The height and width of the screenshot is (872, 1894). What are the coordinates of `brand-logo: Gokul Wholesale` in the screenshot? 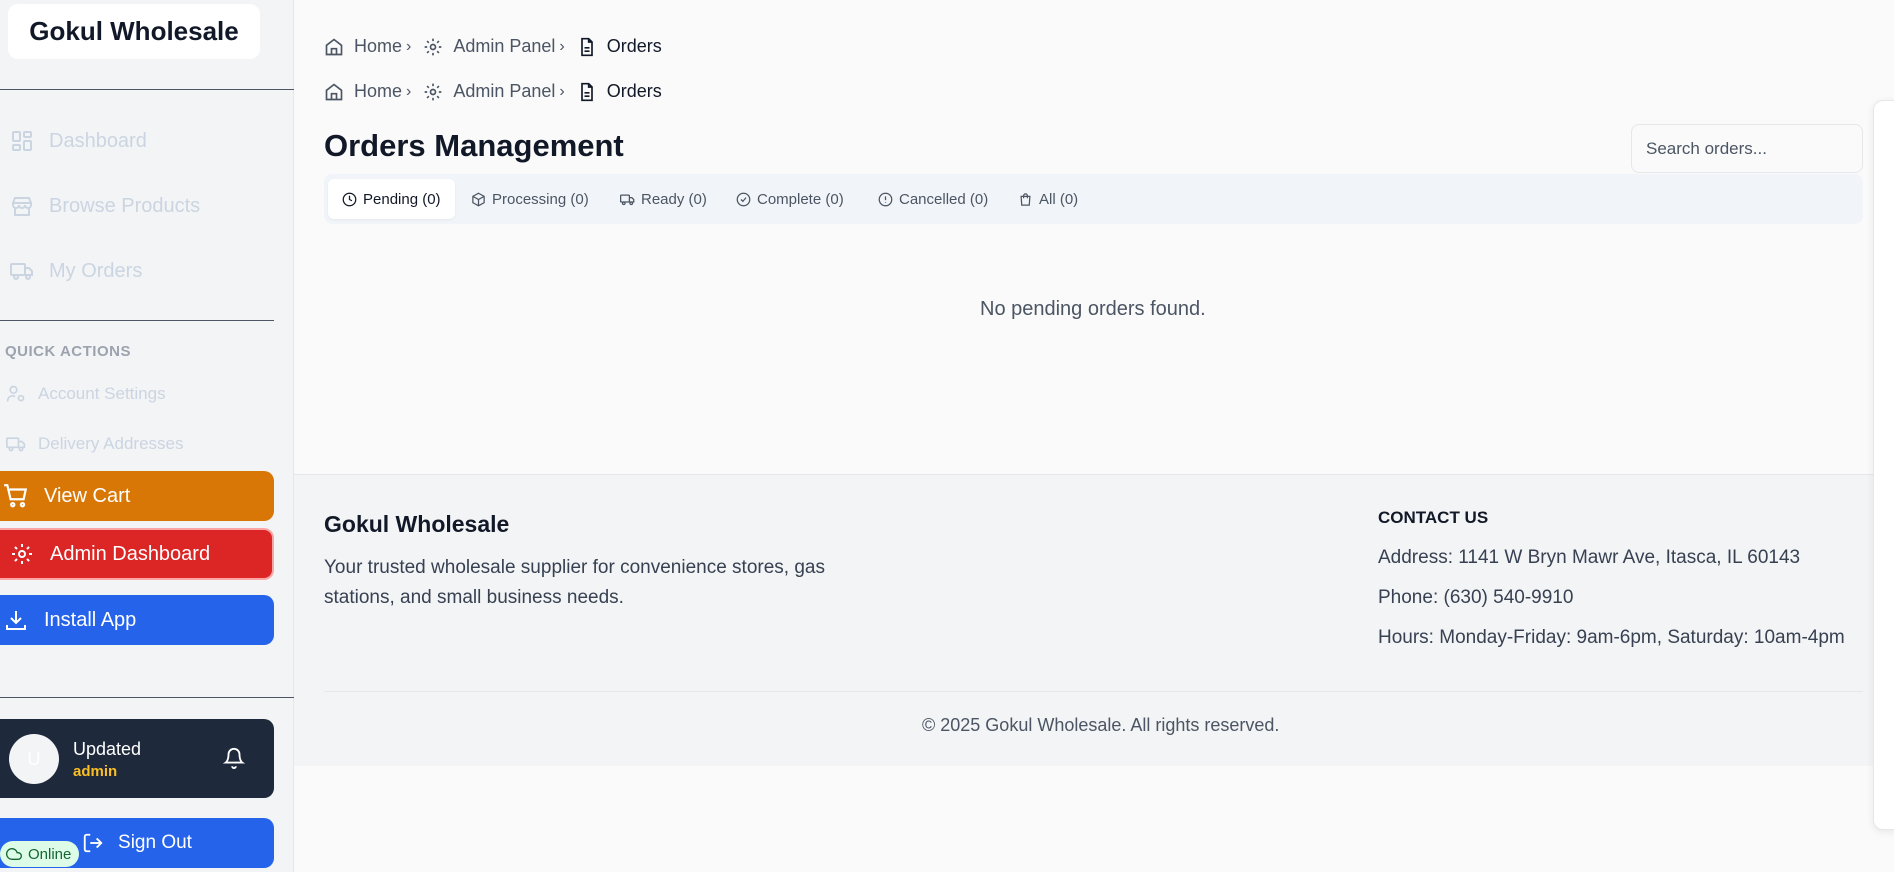 It's located at (134, 31).